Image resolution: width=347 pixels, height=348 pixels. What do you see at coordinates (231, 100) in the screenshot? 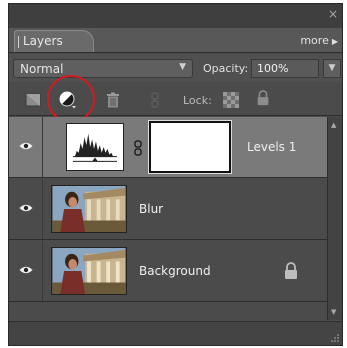
I see `lock-transparent-pixels-icon` at bounding box center [231, 100].